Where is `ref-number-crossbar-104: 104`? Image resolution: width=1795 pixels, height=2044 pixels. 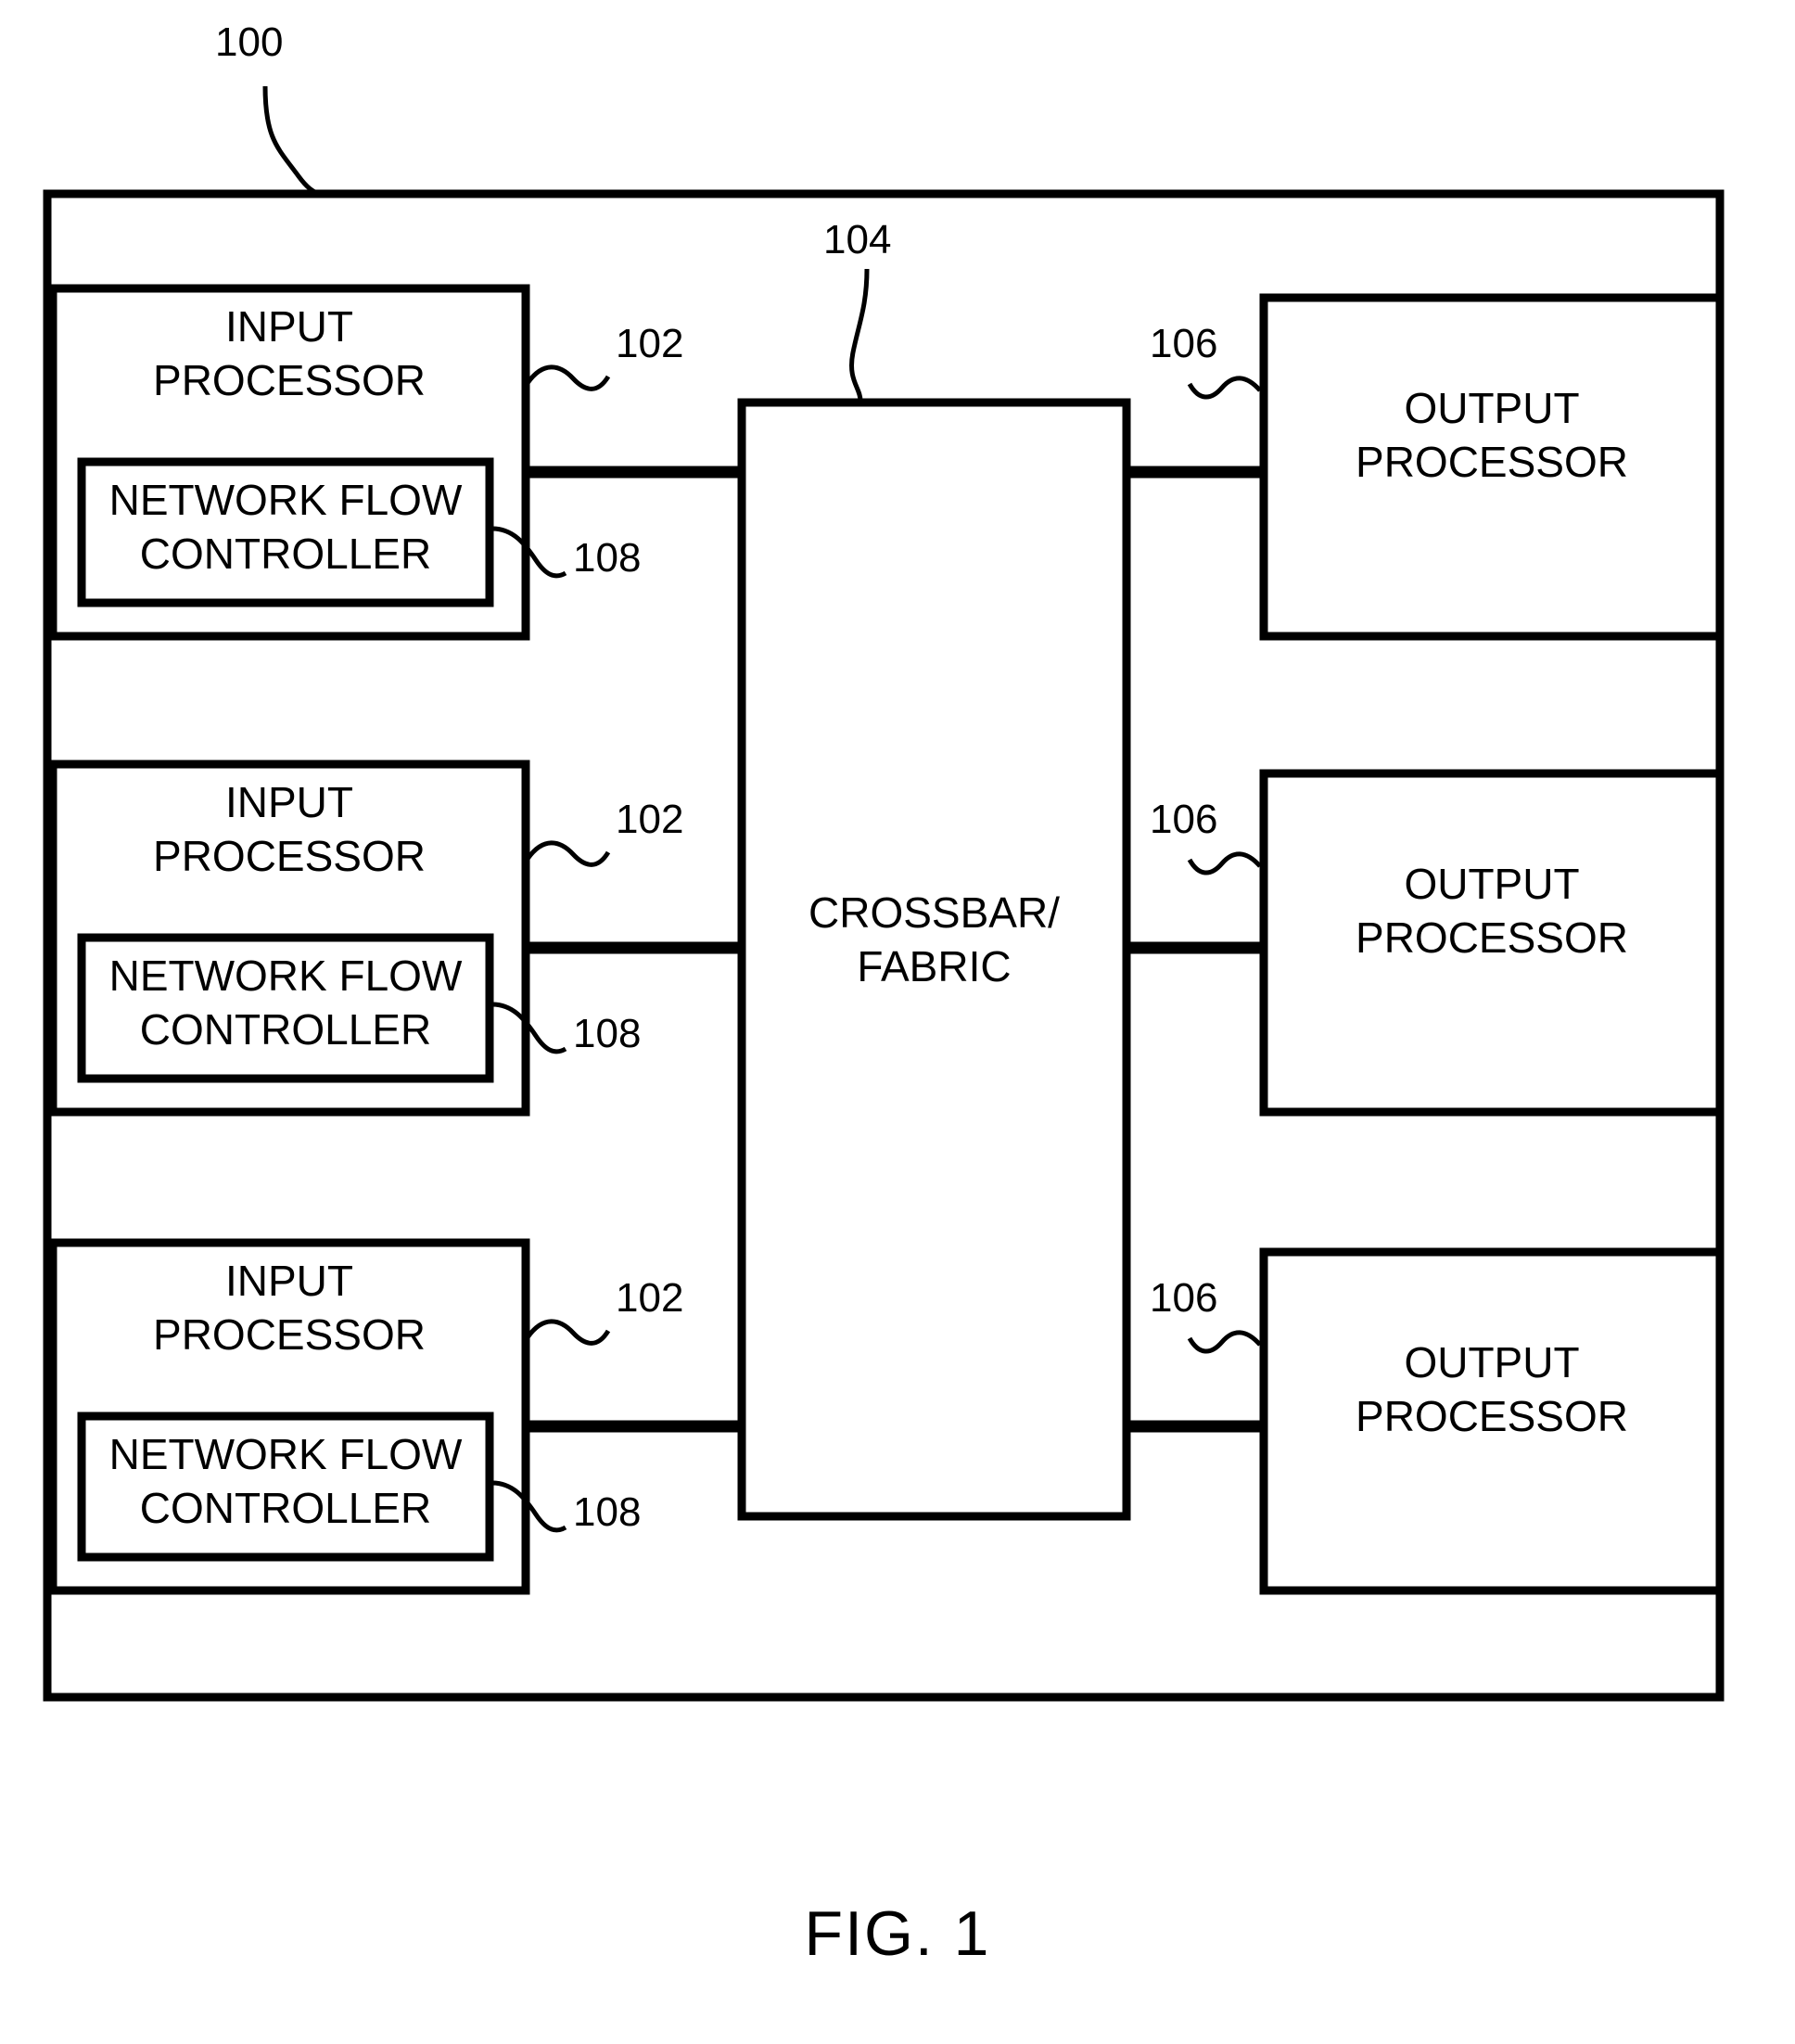 ref-number-crossbar-104: 104 is located at coordinates (858, 239).